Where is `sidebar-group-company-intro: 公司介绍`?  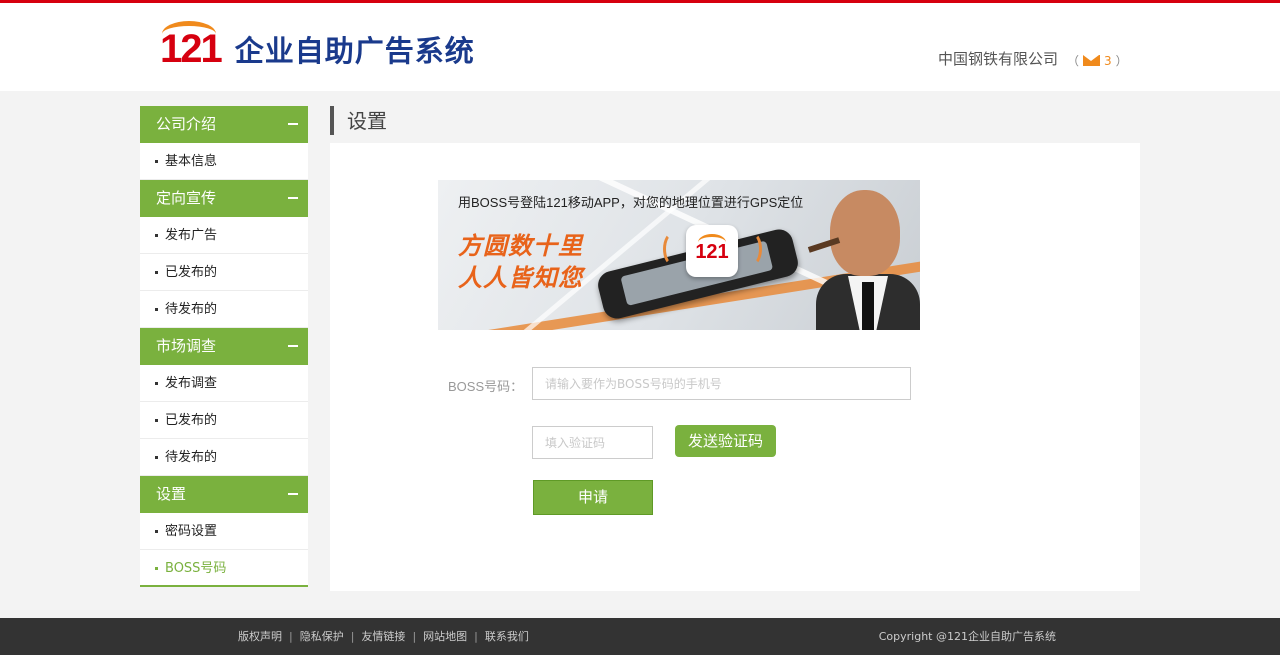
sidebar-group-company-intro: 公司介绍 is located at coordinates (224, 124).